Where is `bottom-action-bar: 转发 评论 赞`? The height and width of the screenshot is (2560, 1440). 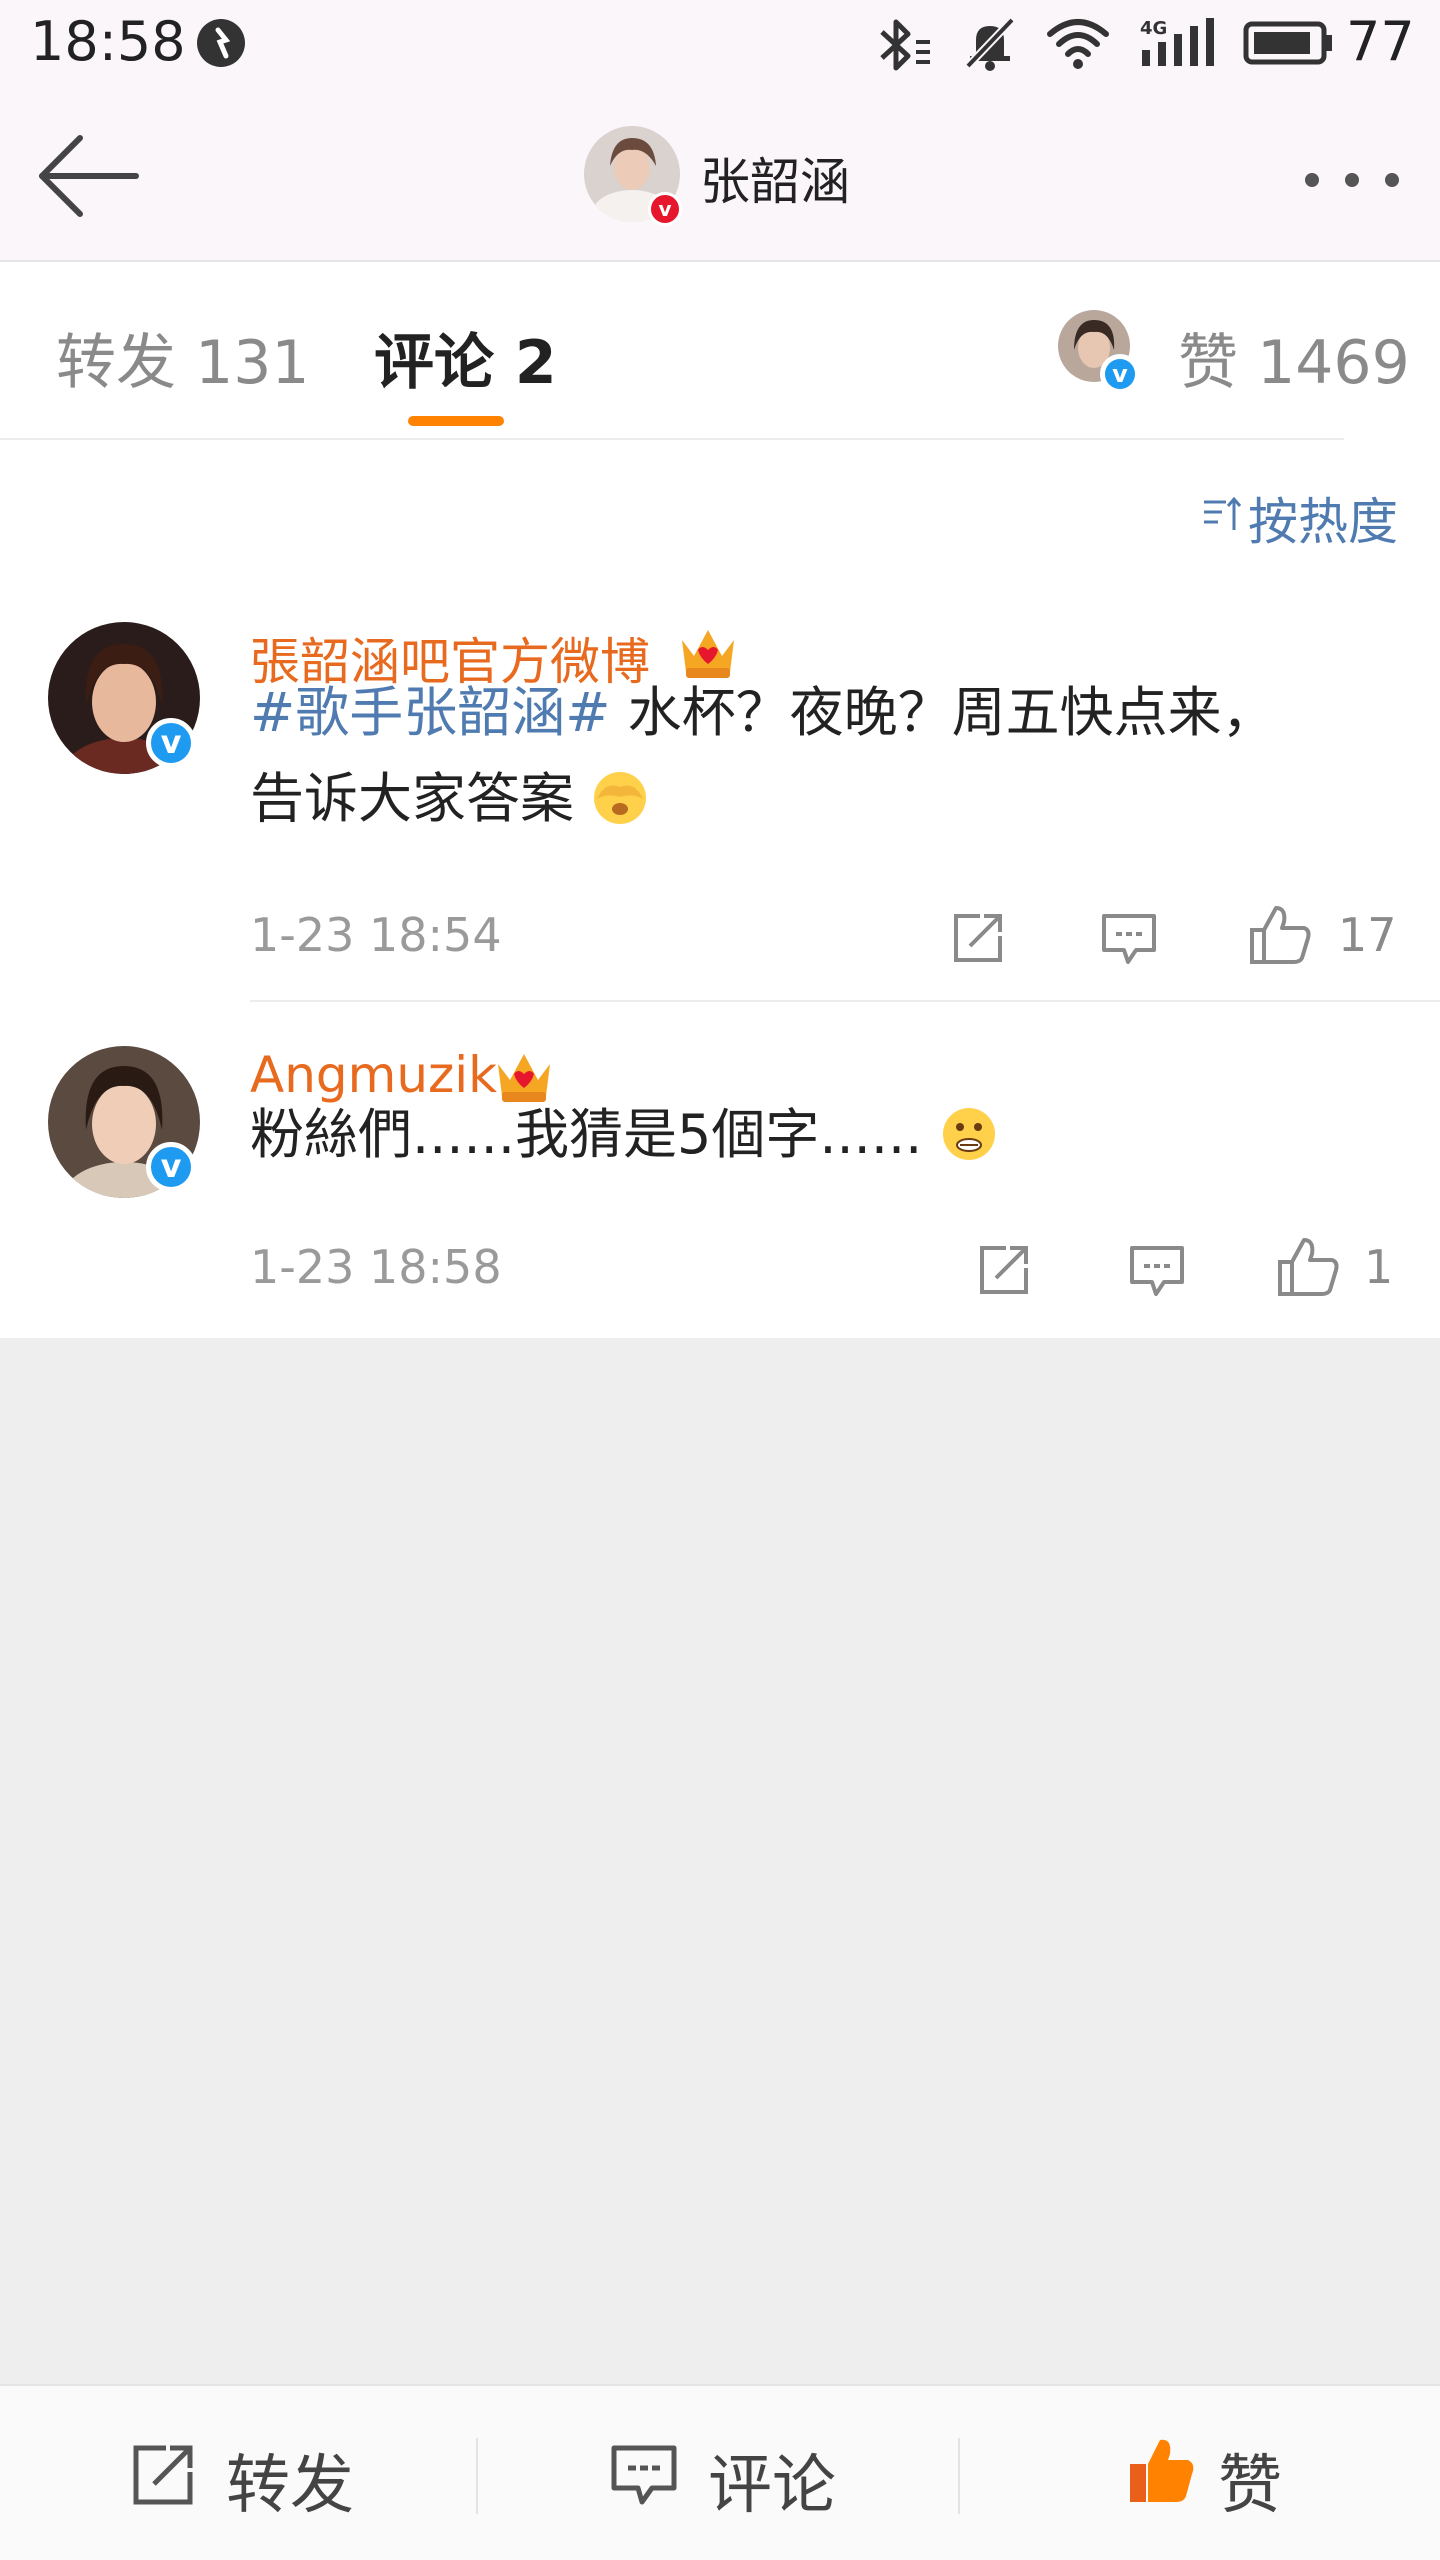
bottom-action-bar: 转发 评论 赞 is located at coordinates (720, 2472).